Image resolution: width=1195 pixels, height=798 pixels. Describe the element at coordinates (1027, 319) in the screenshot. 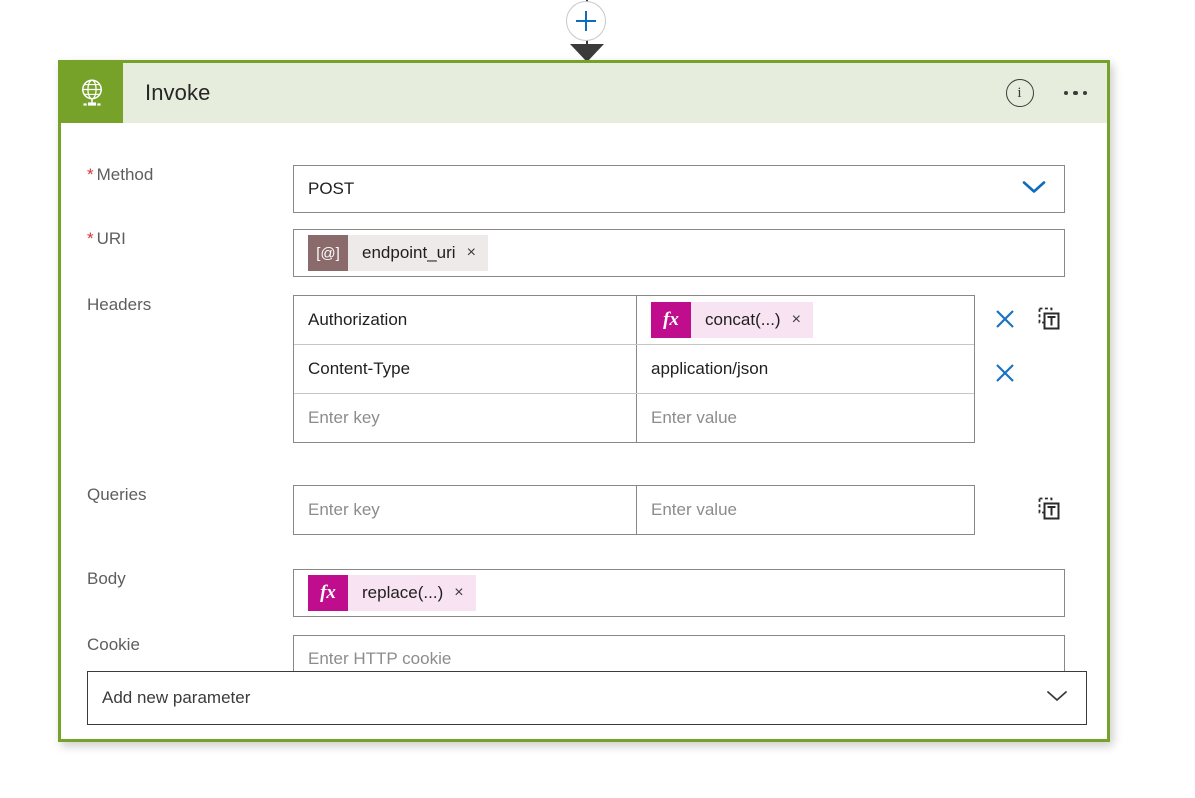

I see `headers-row-1-tools` at that location.